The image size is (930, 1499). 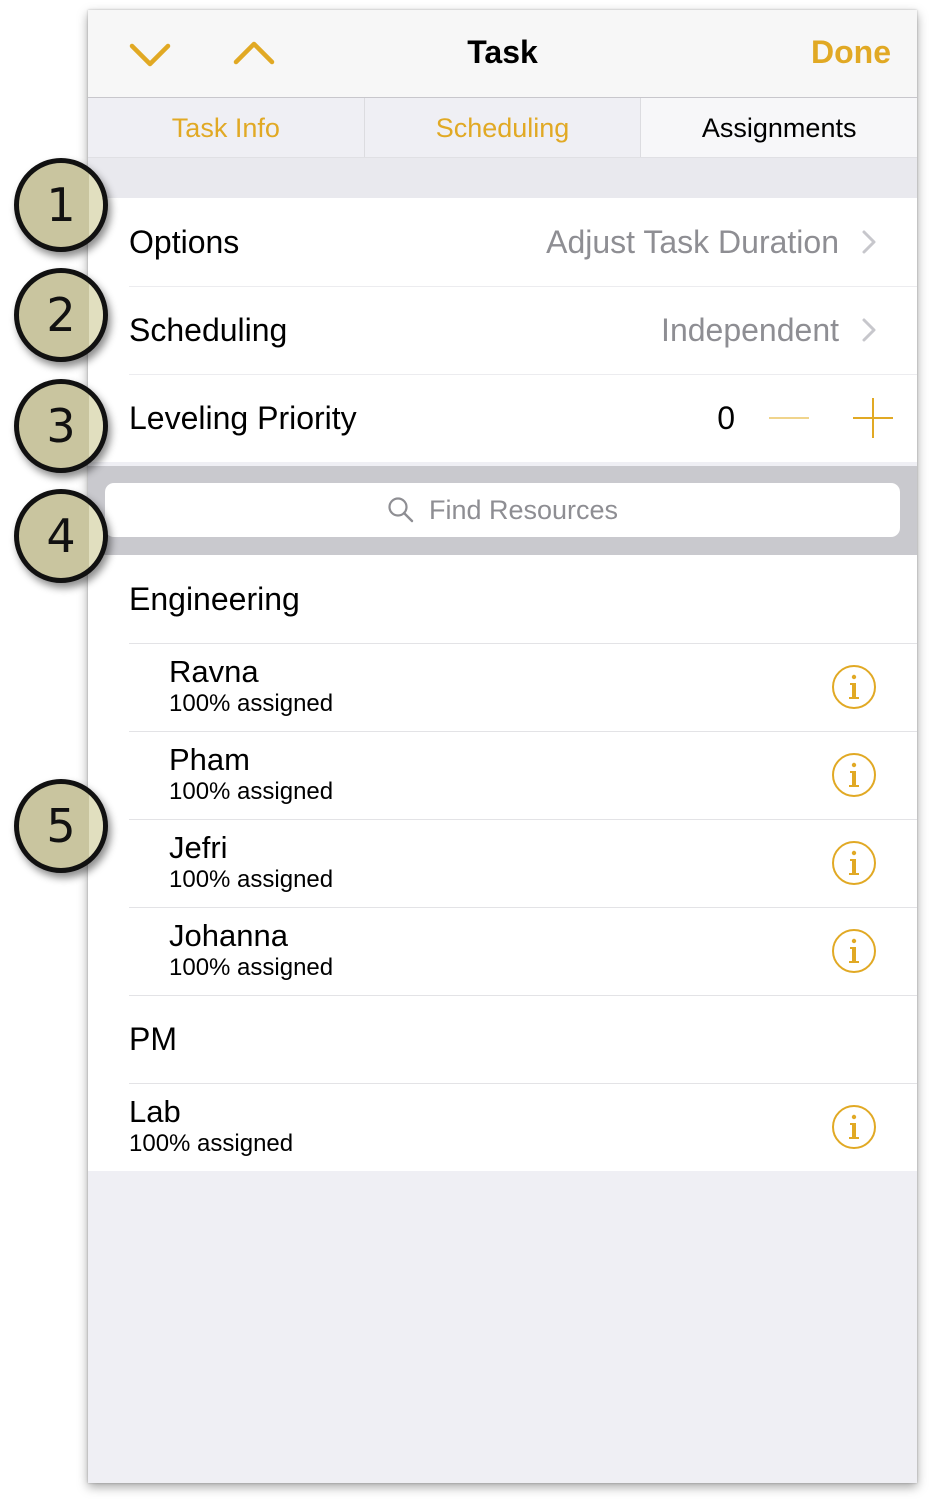 I want to click on increment-button, so click(x=873, y=418).